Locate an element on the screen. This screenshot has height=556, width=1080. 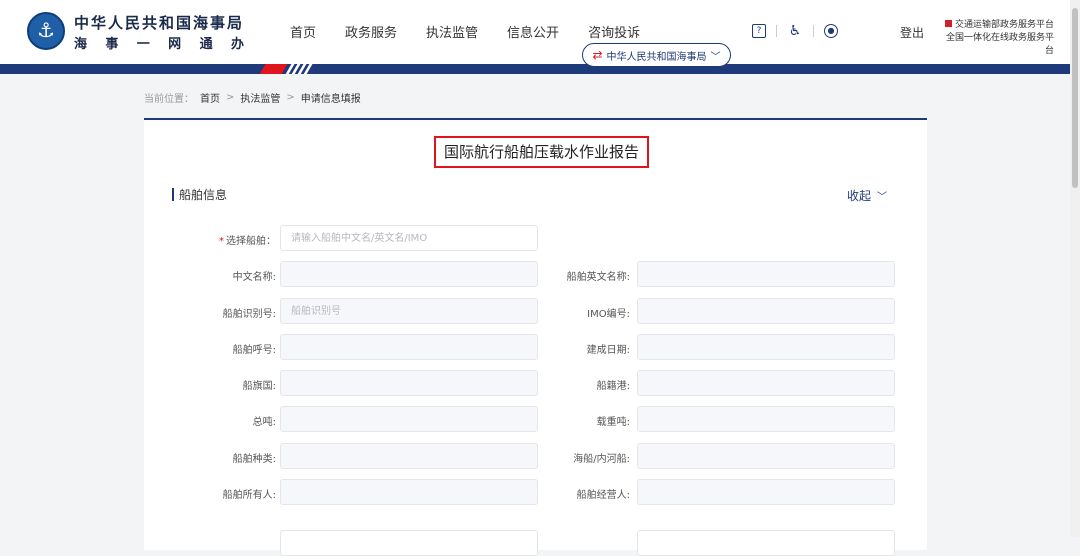
field-label-sea-inland: 海船/内河船: is located at coordinates (601, 459).